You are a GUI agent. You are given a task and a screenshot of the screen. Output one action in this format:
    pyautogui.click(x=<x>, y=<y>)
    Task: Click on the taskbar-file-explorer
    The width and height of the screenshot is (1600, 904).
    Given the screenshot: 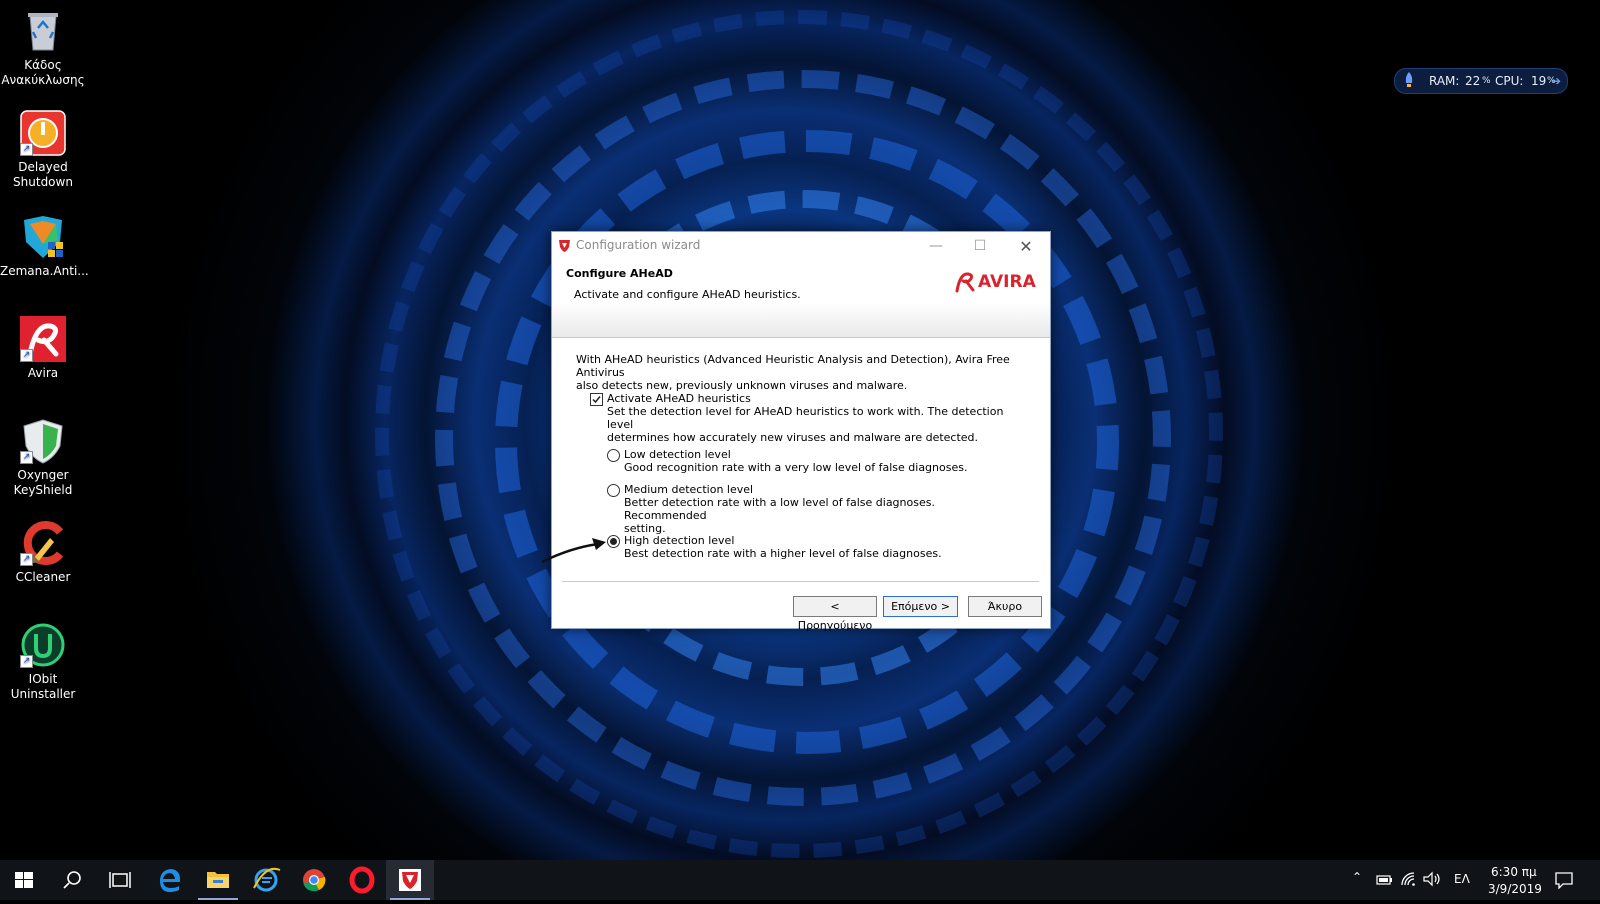 What is the action you would take?
    pyautogui.click(x=218, y=880)
    